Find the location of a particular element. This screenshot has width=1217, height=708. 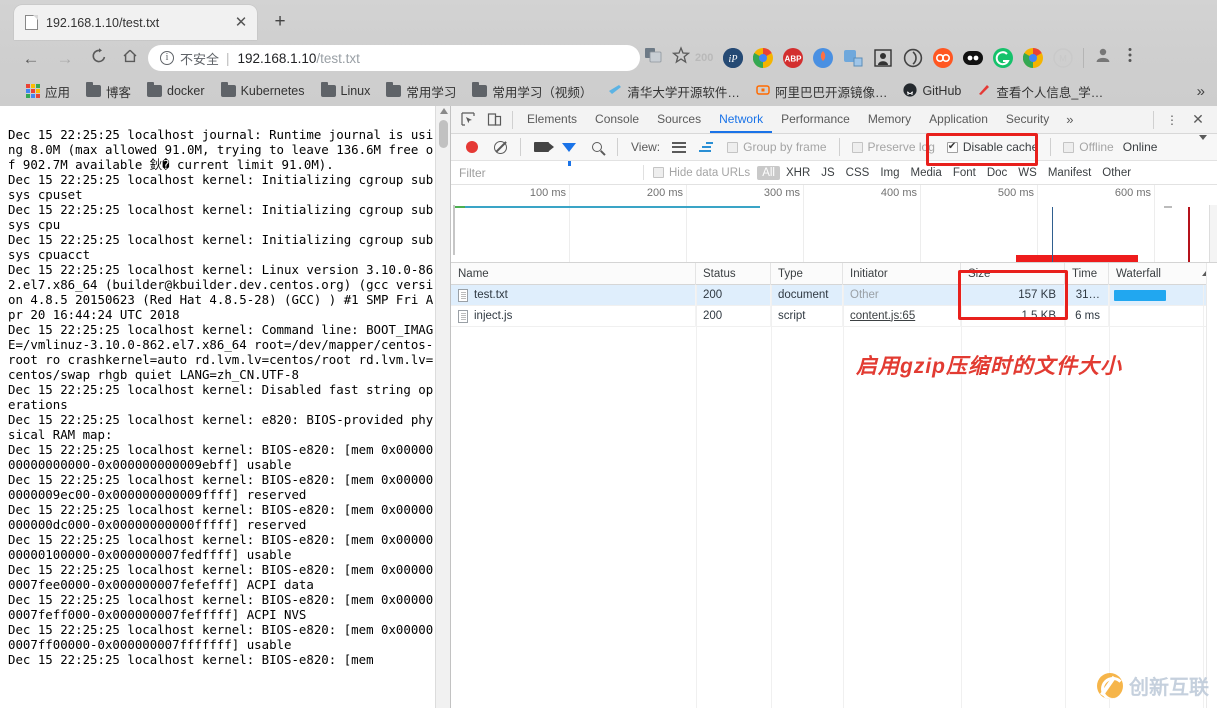

column-header-initiator: Initiator is located at coordinates (902, 273).